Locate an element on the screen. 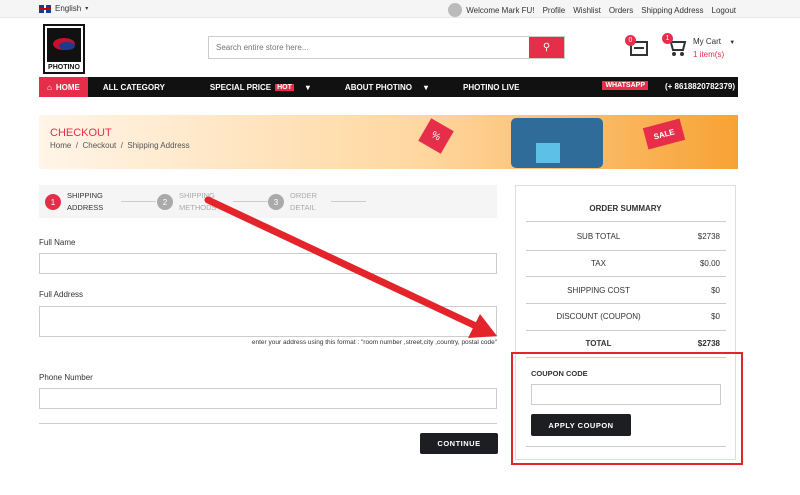 This screenshot has width=800, height=495. step-label: ORDER DETAIL is located at coordinates (304, 201).